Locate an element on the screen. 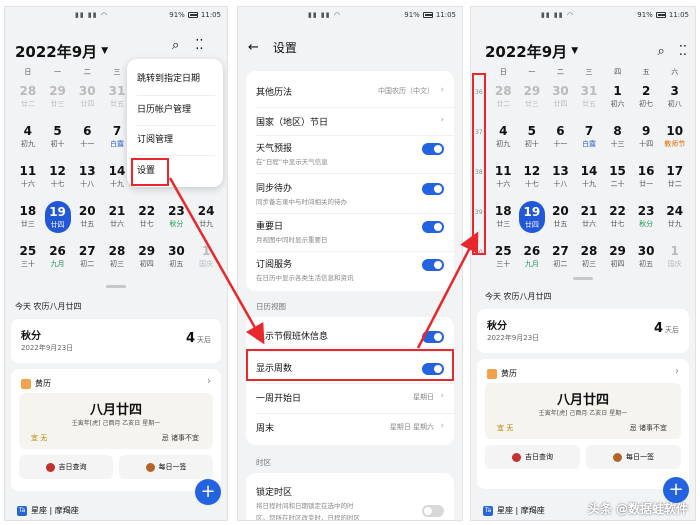 This screenshot has width=700, height=525. add-event-button: + is located at coordinates (208, 492).